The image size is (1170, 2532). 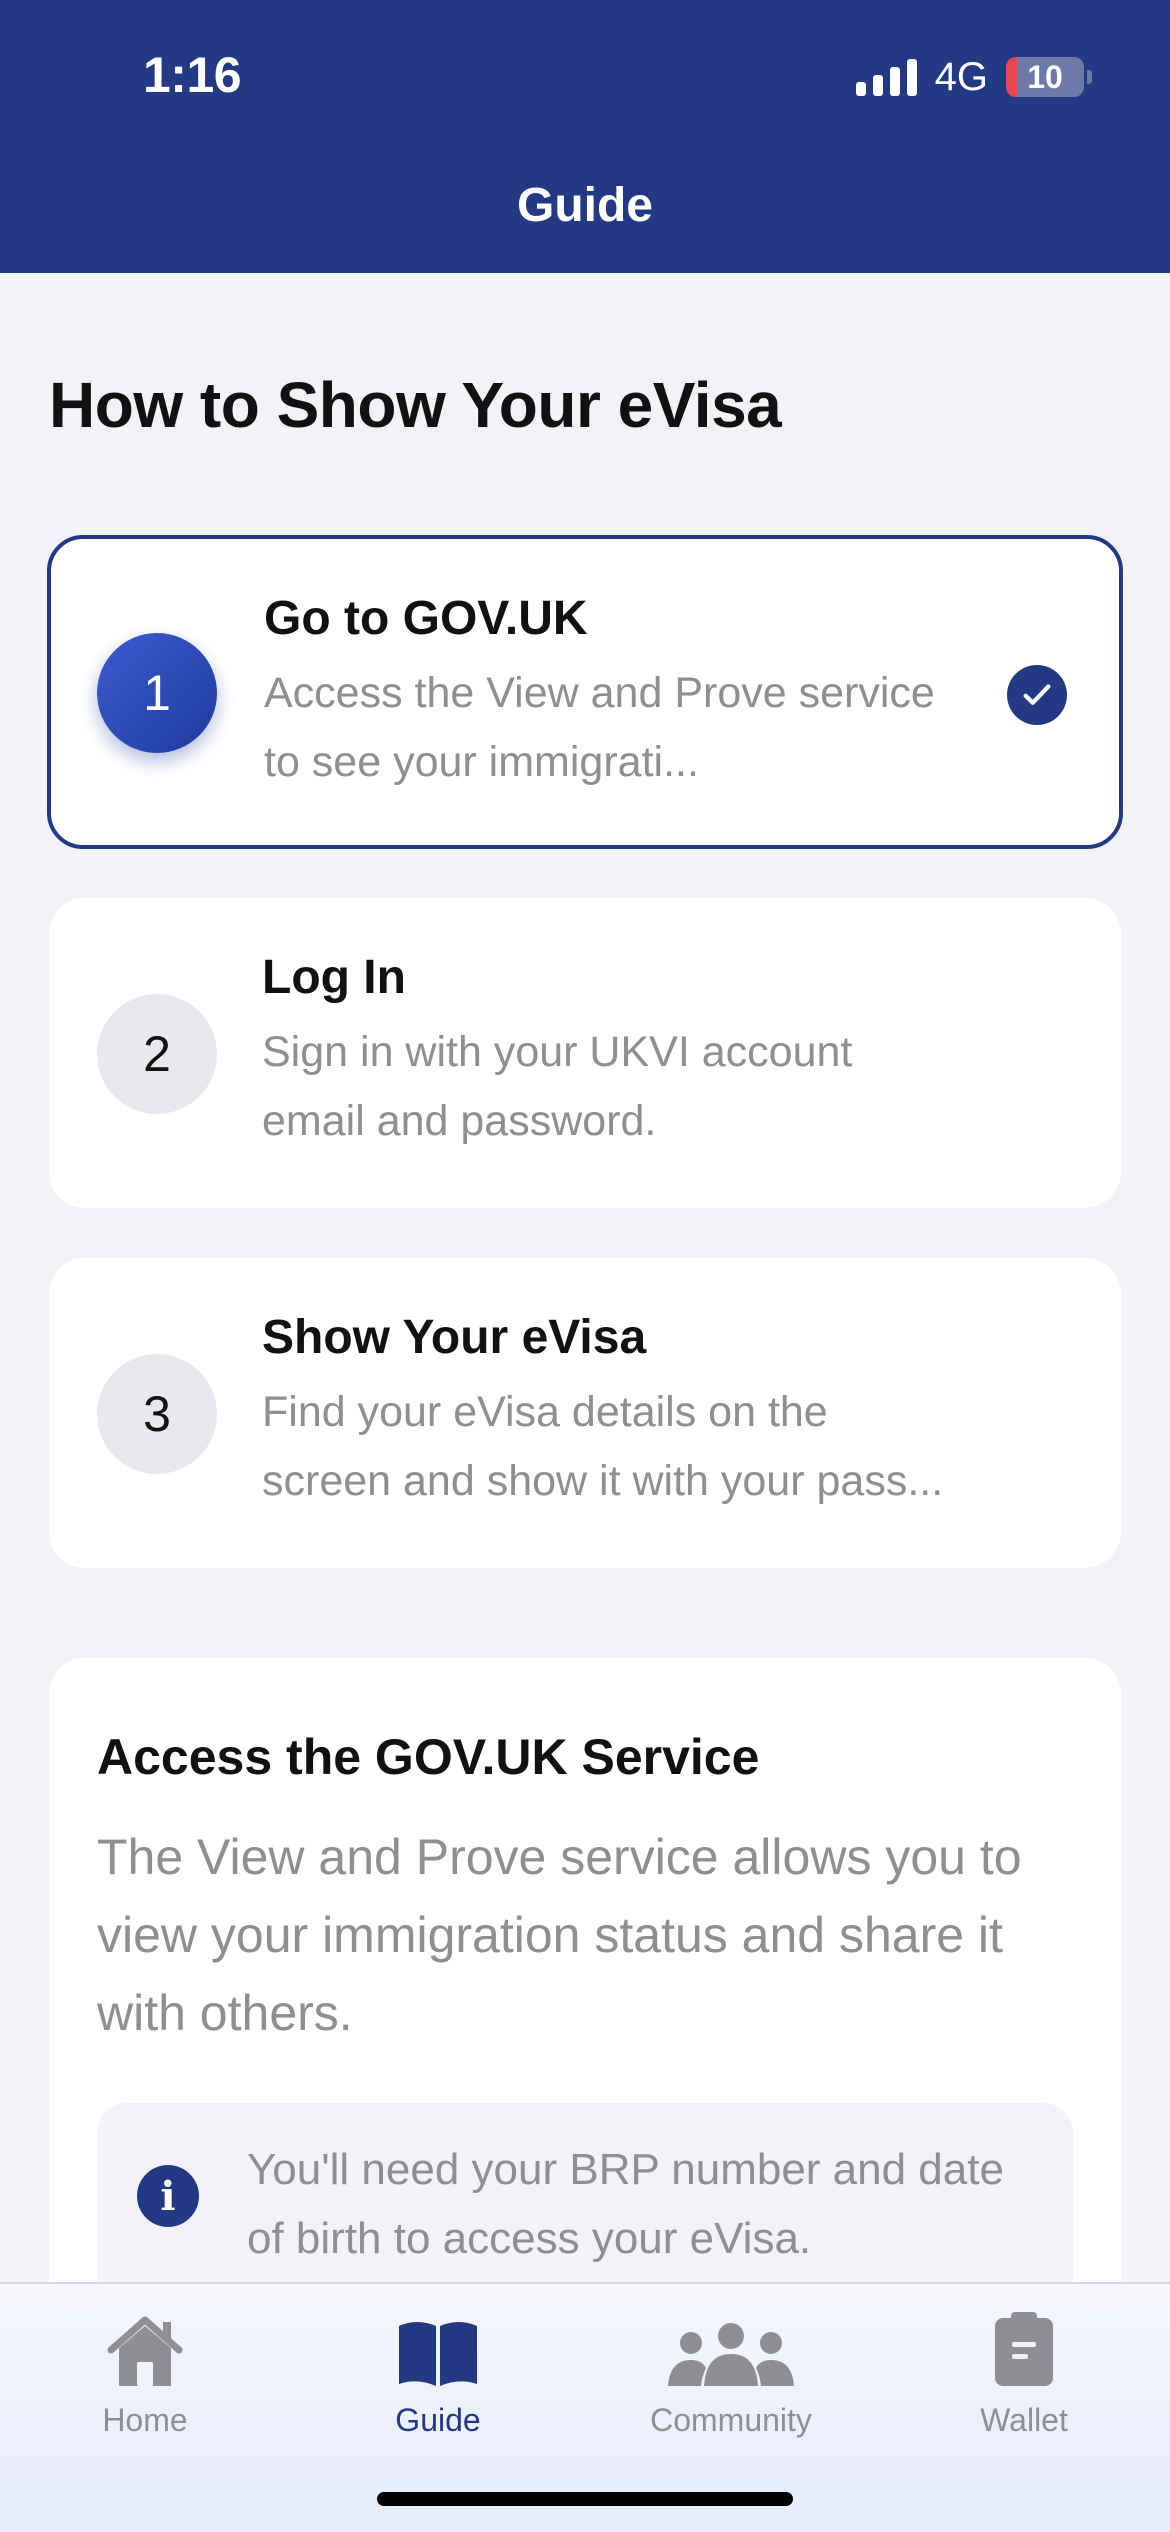 I want to click on tab-label: Wallet, so click(x=1024, y=2420).